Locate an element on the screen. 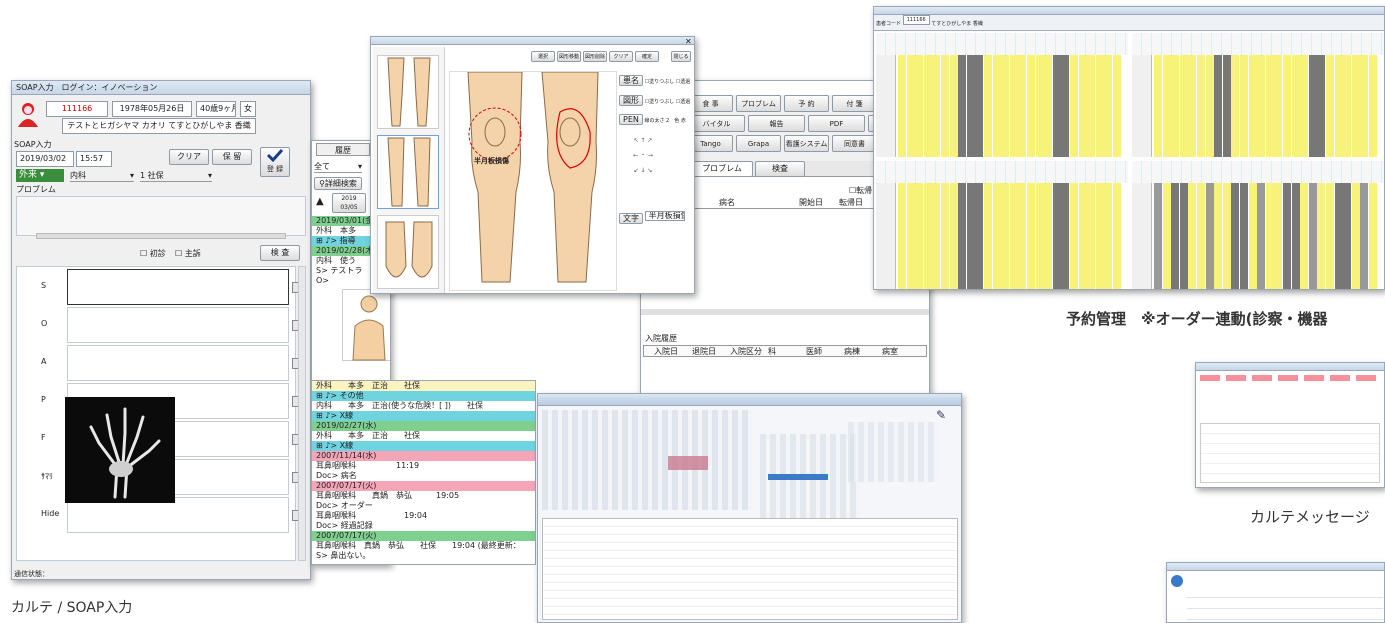  visit-type-select: 外来 ▾ is located at coordinates (40, 175).